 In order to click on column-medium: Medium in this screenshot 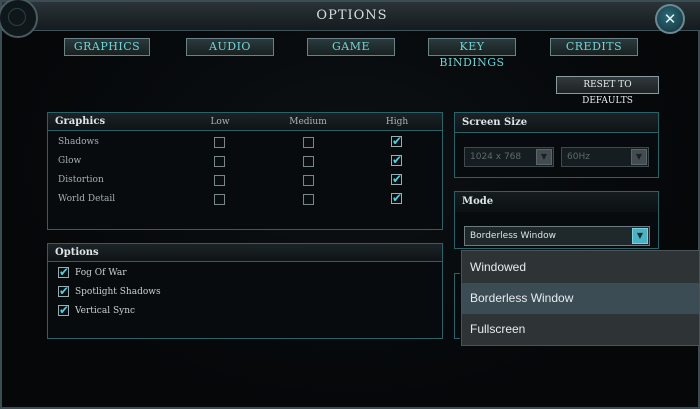, I will do `click(308, 122)`.